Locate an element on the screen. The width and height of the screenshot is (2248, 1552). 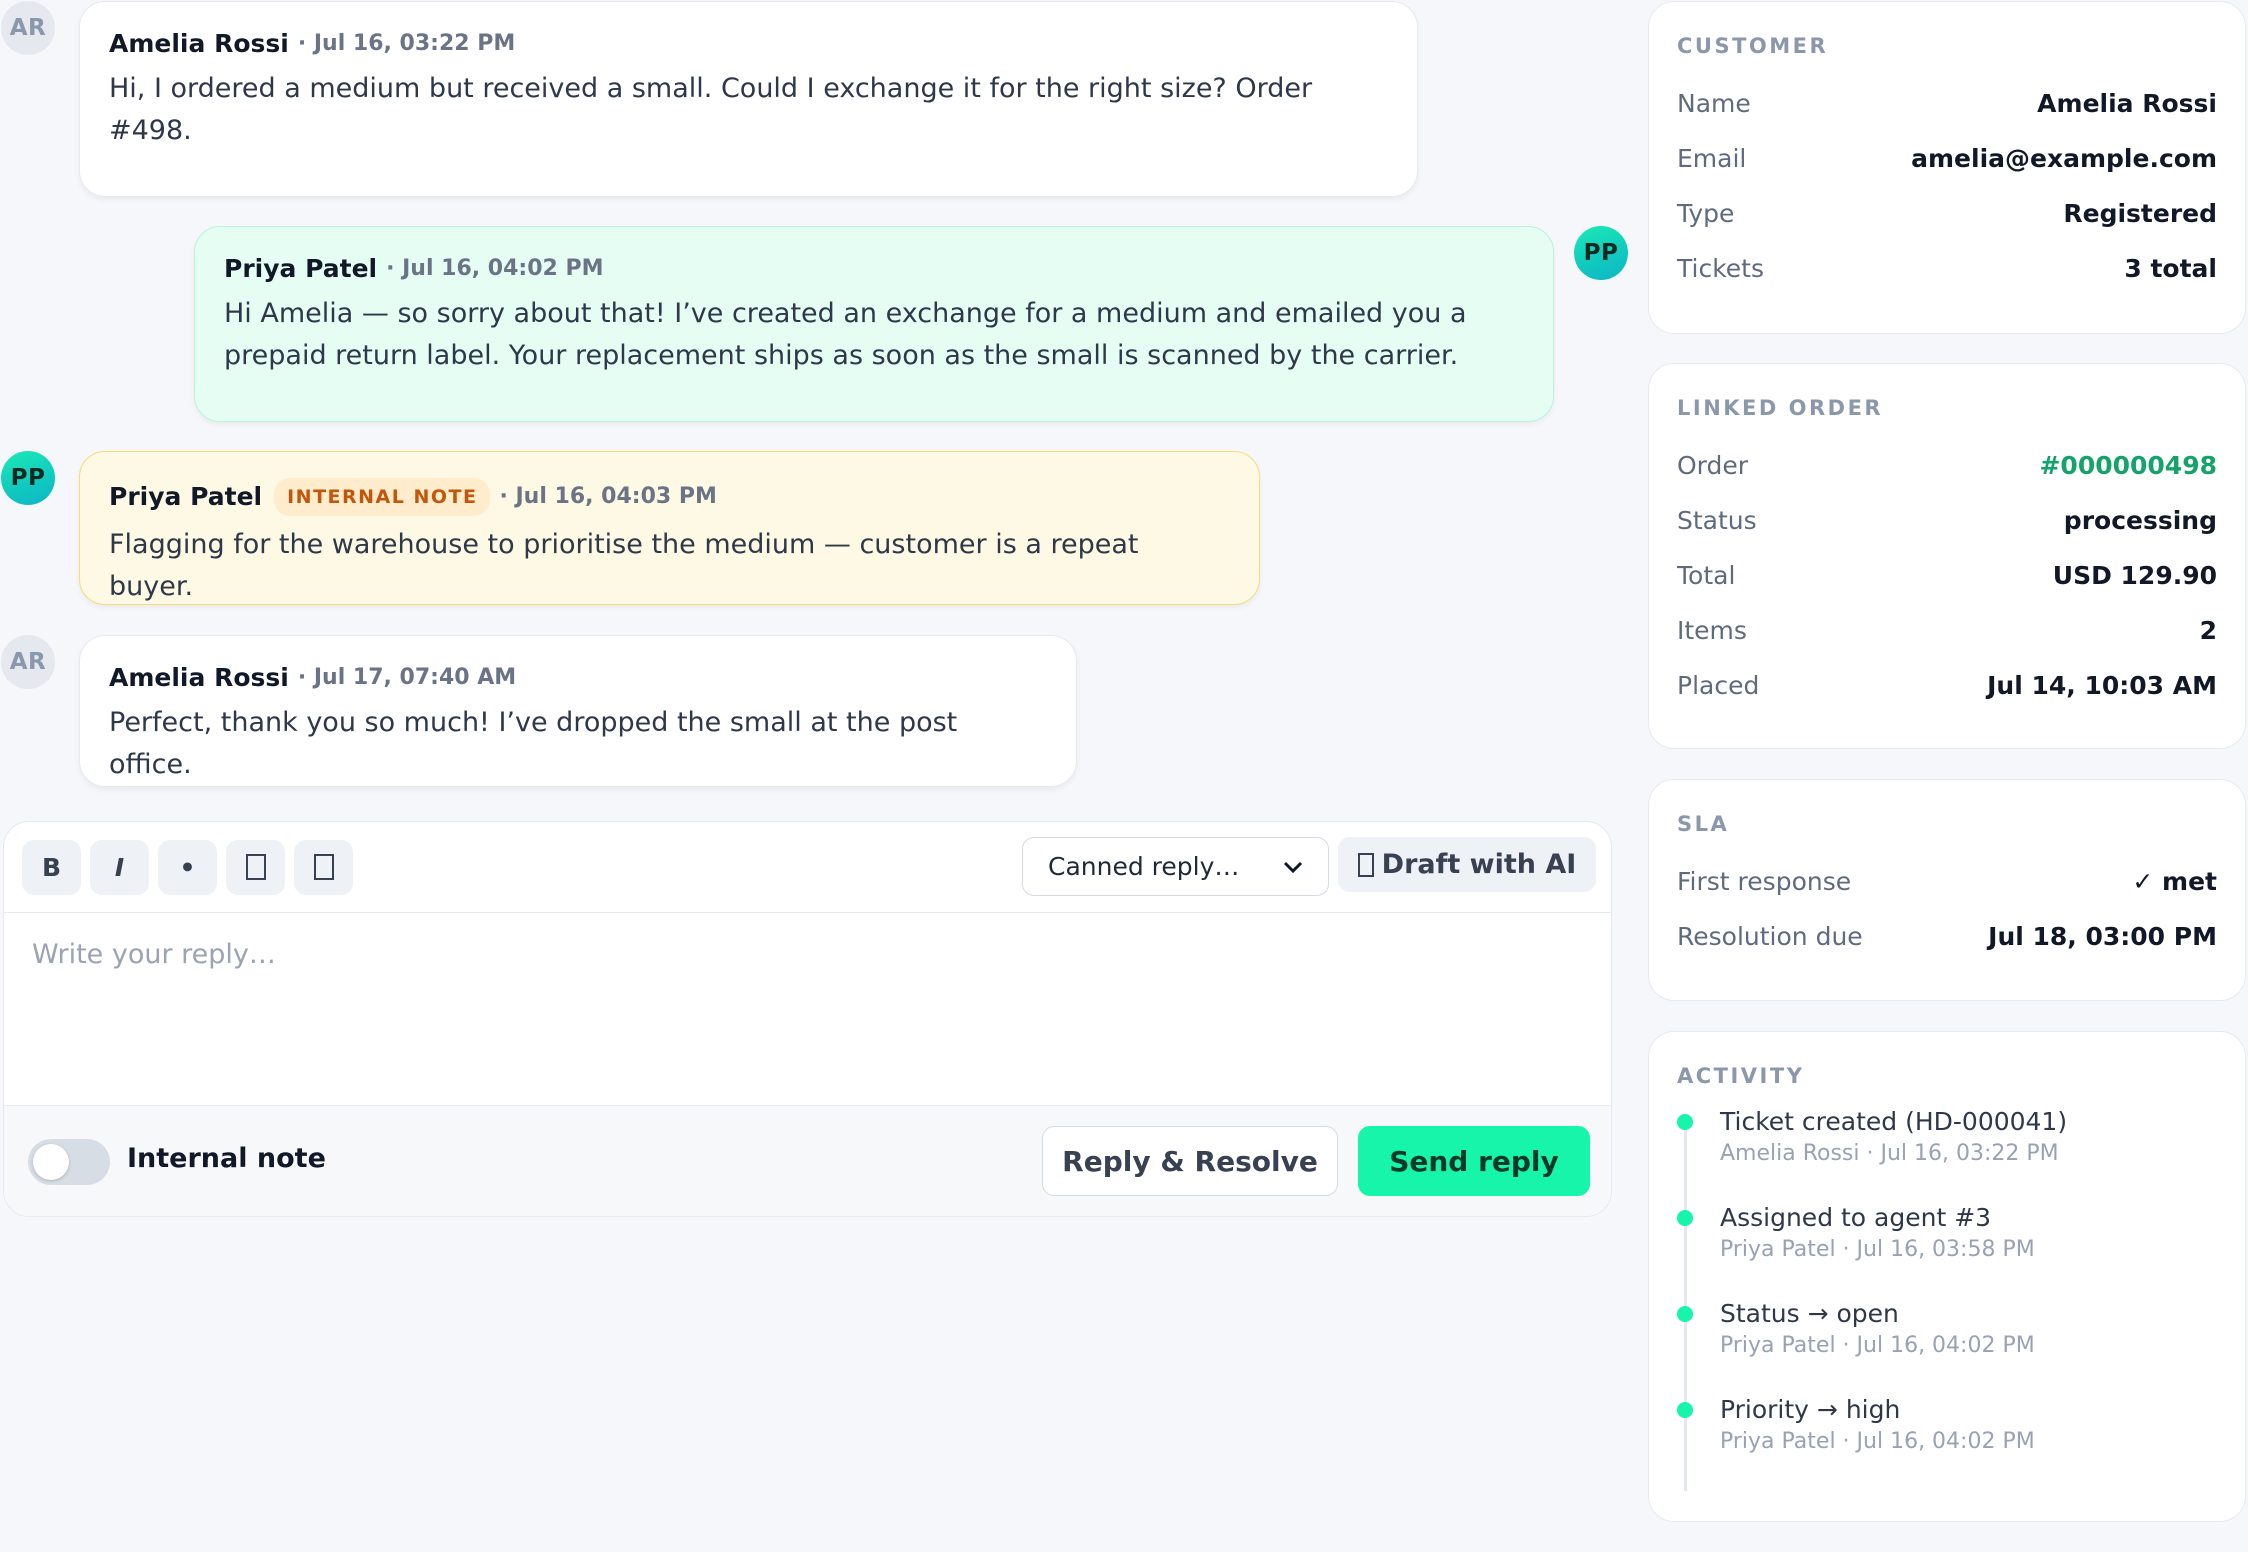
field-label: Email is located at coordinates (1712, 158).